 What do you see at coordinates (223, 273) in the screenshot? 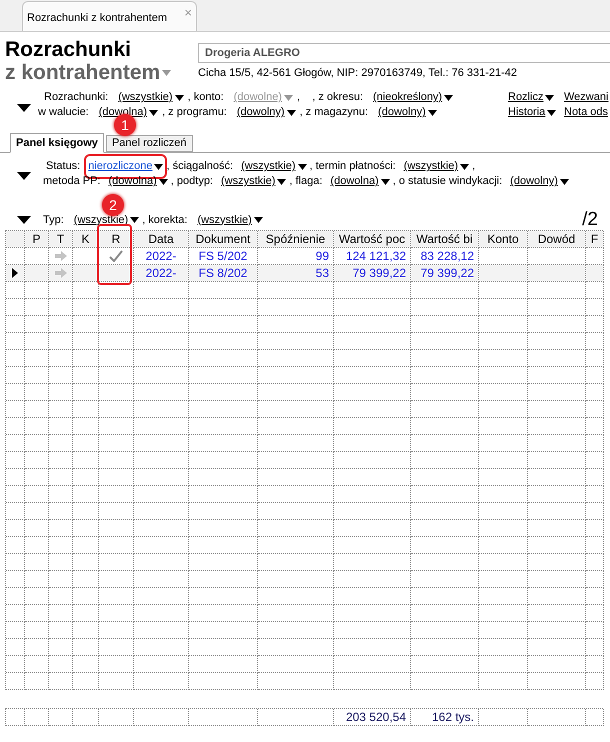
I see `table-cell: FS 8/202` at bounding box center [223, 273].